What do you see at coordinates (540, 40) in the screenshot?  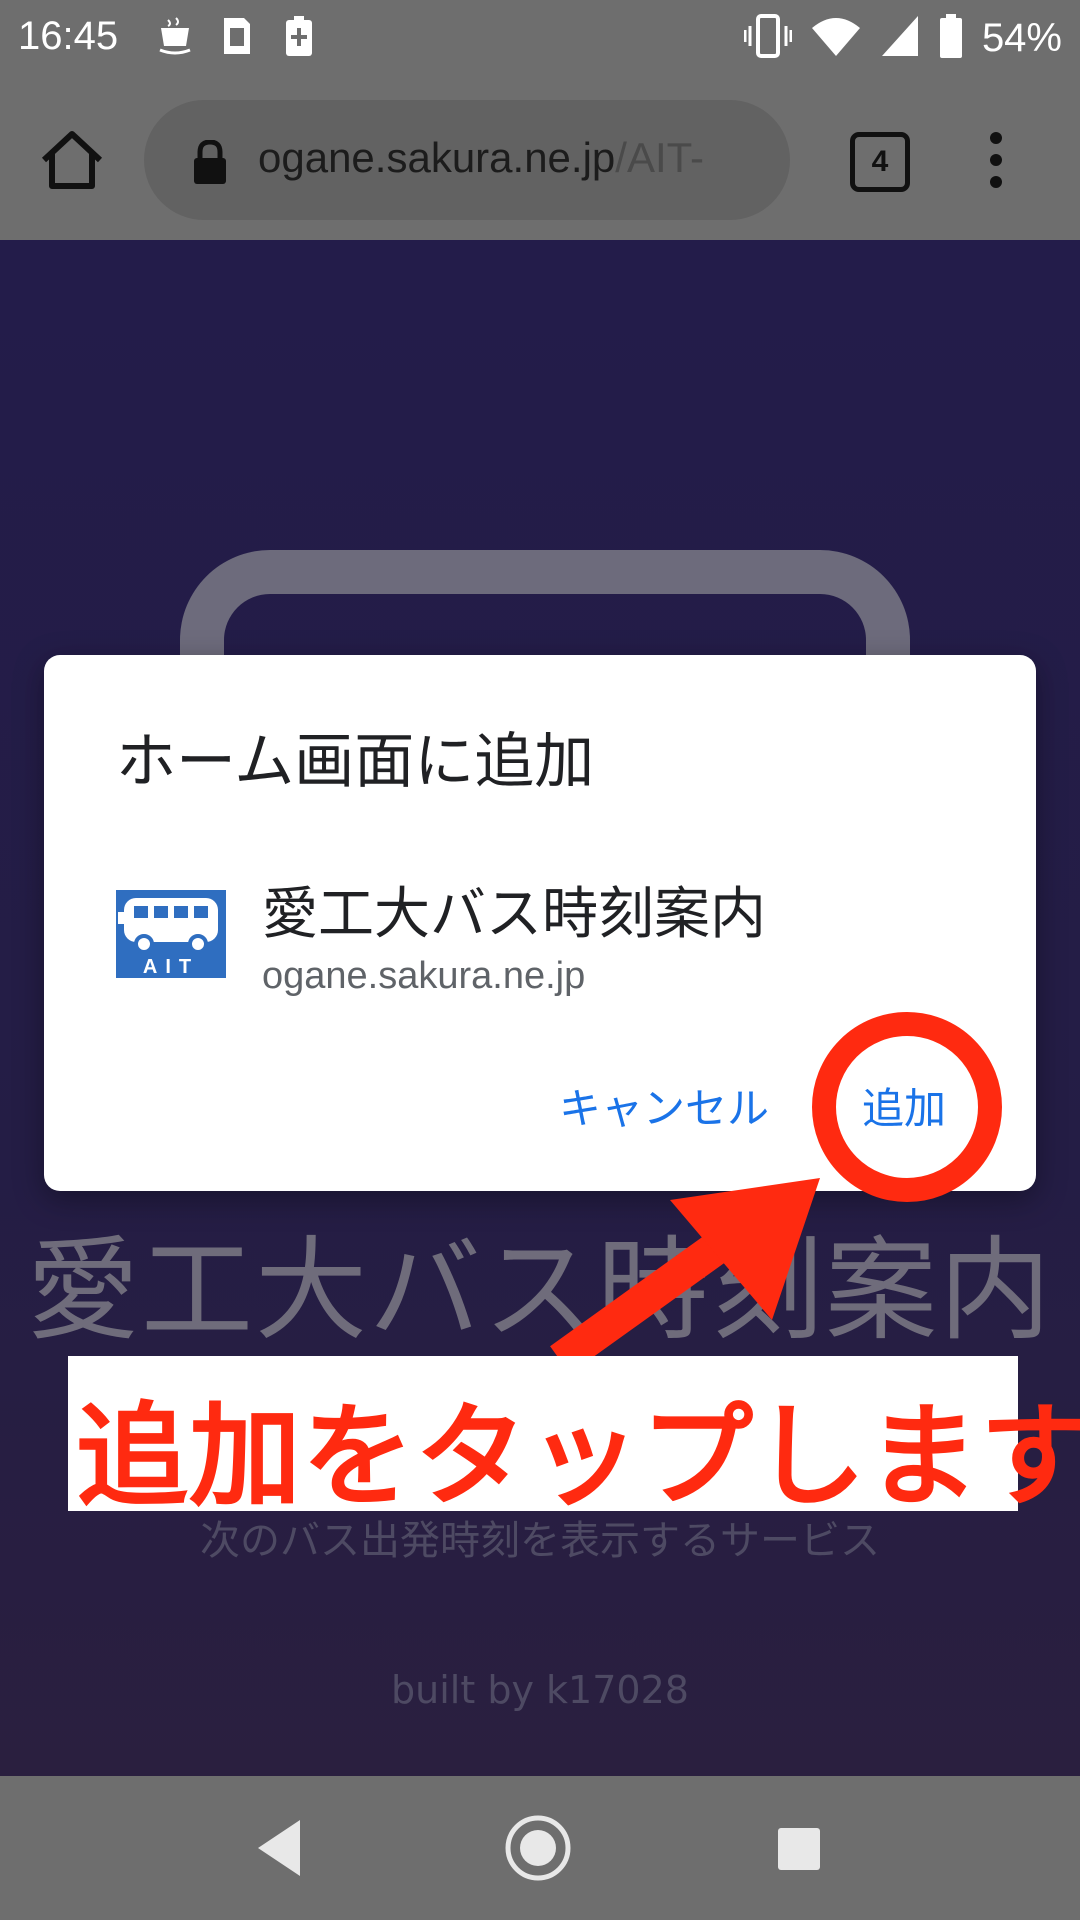 I see `status-bar: 16:45 54%` at bounding box center [540, 40].